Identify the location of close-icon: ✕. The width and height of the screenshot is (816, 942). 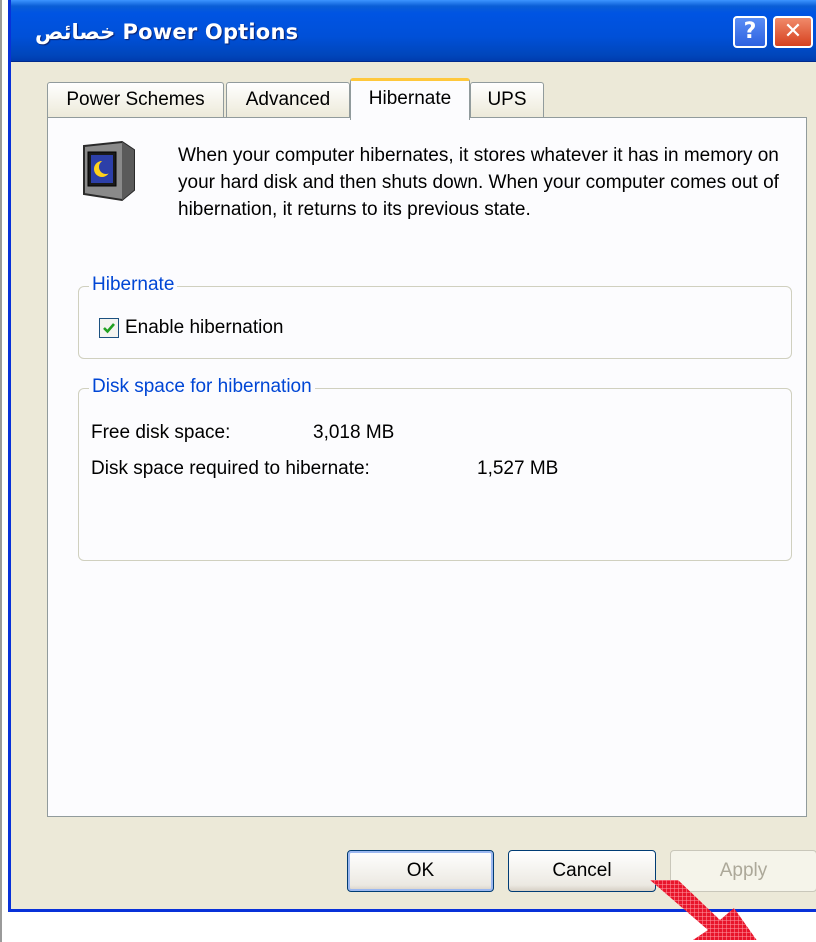
(793, 31).